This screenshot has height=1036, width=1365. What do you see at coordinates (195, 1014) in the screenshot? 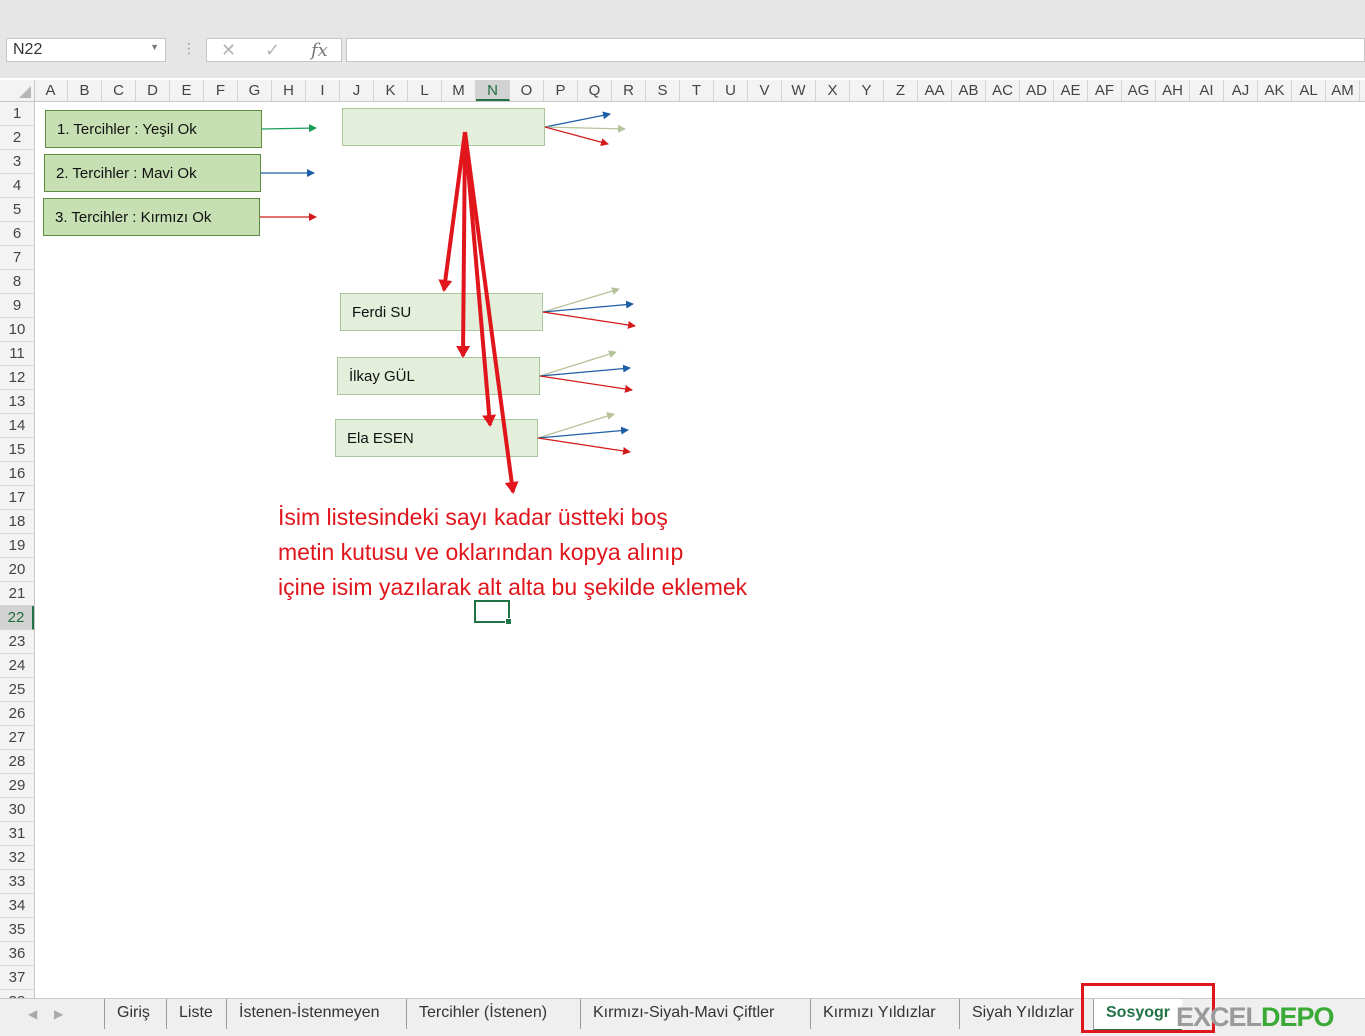
I see `sheet-tab-2: Liste` at bounding box center [195, 1014].